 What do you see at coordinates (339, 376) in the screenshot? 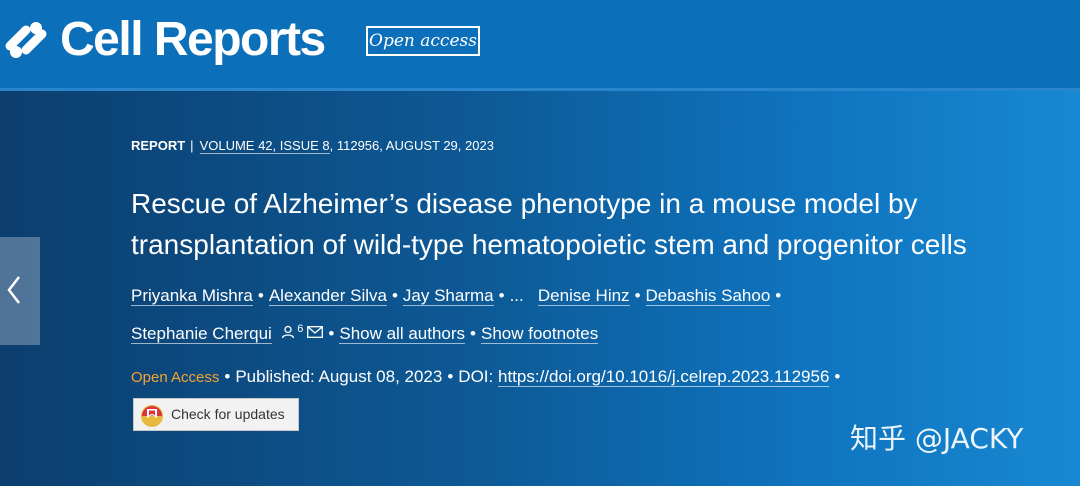
I see `published-date: Published: August 08, 2023` at bounding box center [339, 376].